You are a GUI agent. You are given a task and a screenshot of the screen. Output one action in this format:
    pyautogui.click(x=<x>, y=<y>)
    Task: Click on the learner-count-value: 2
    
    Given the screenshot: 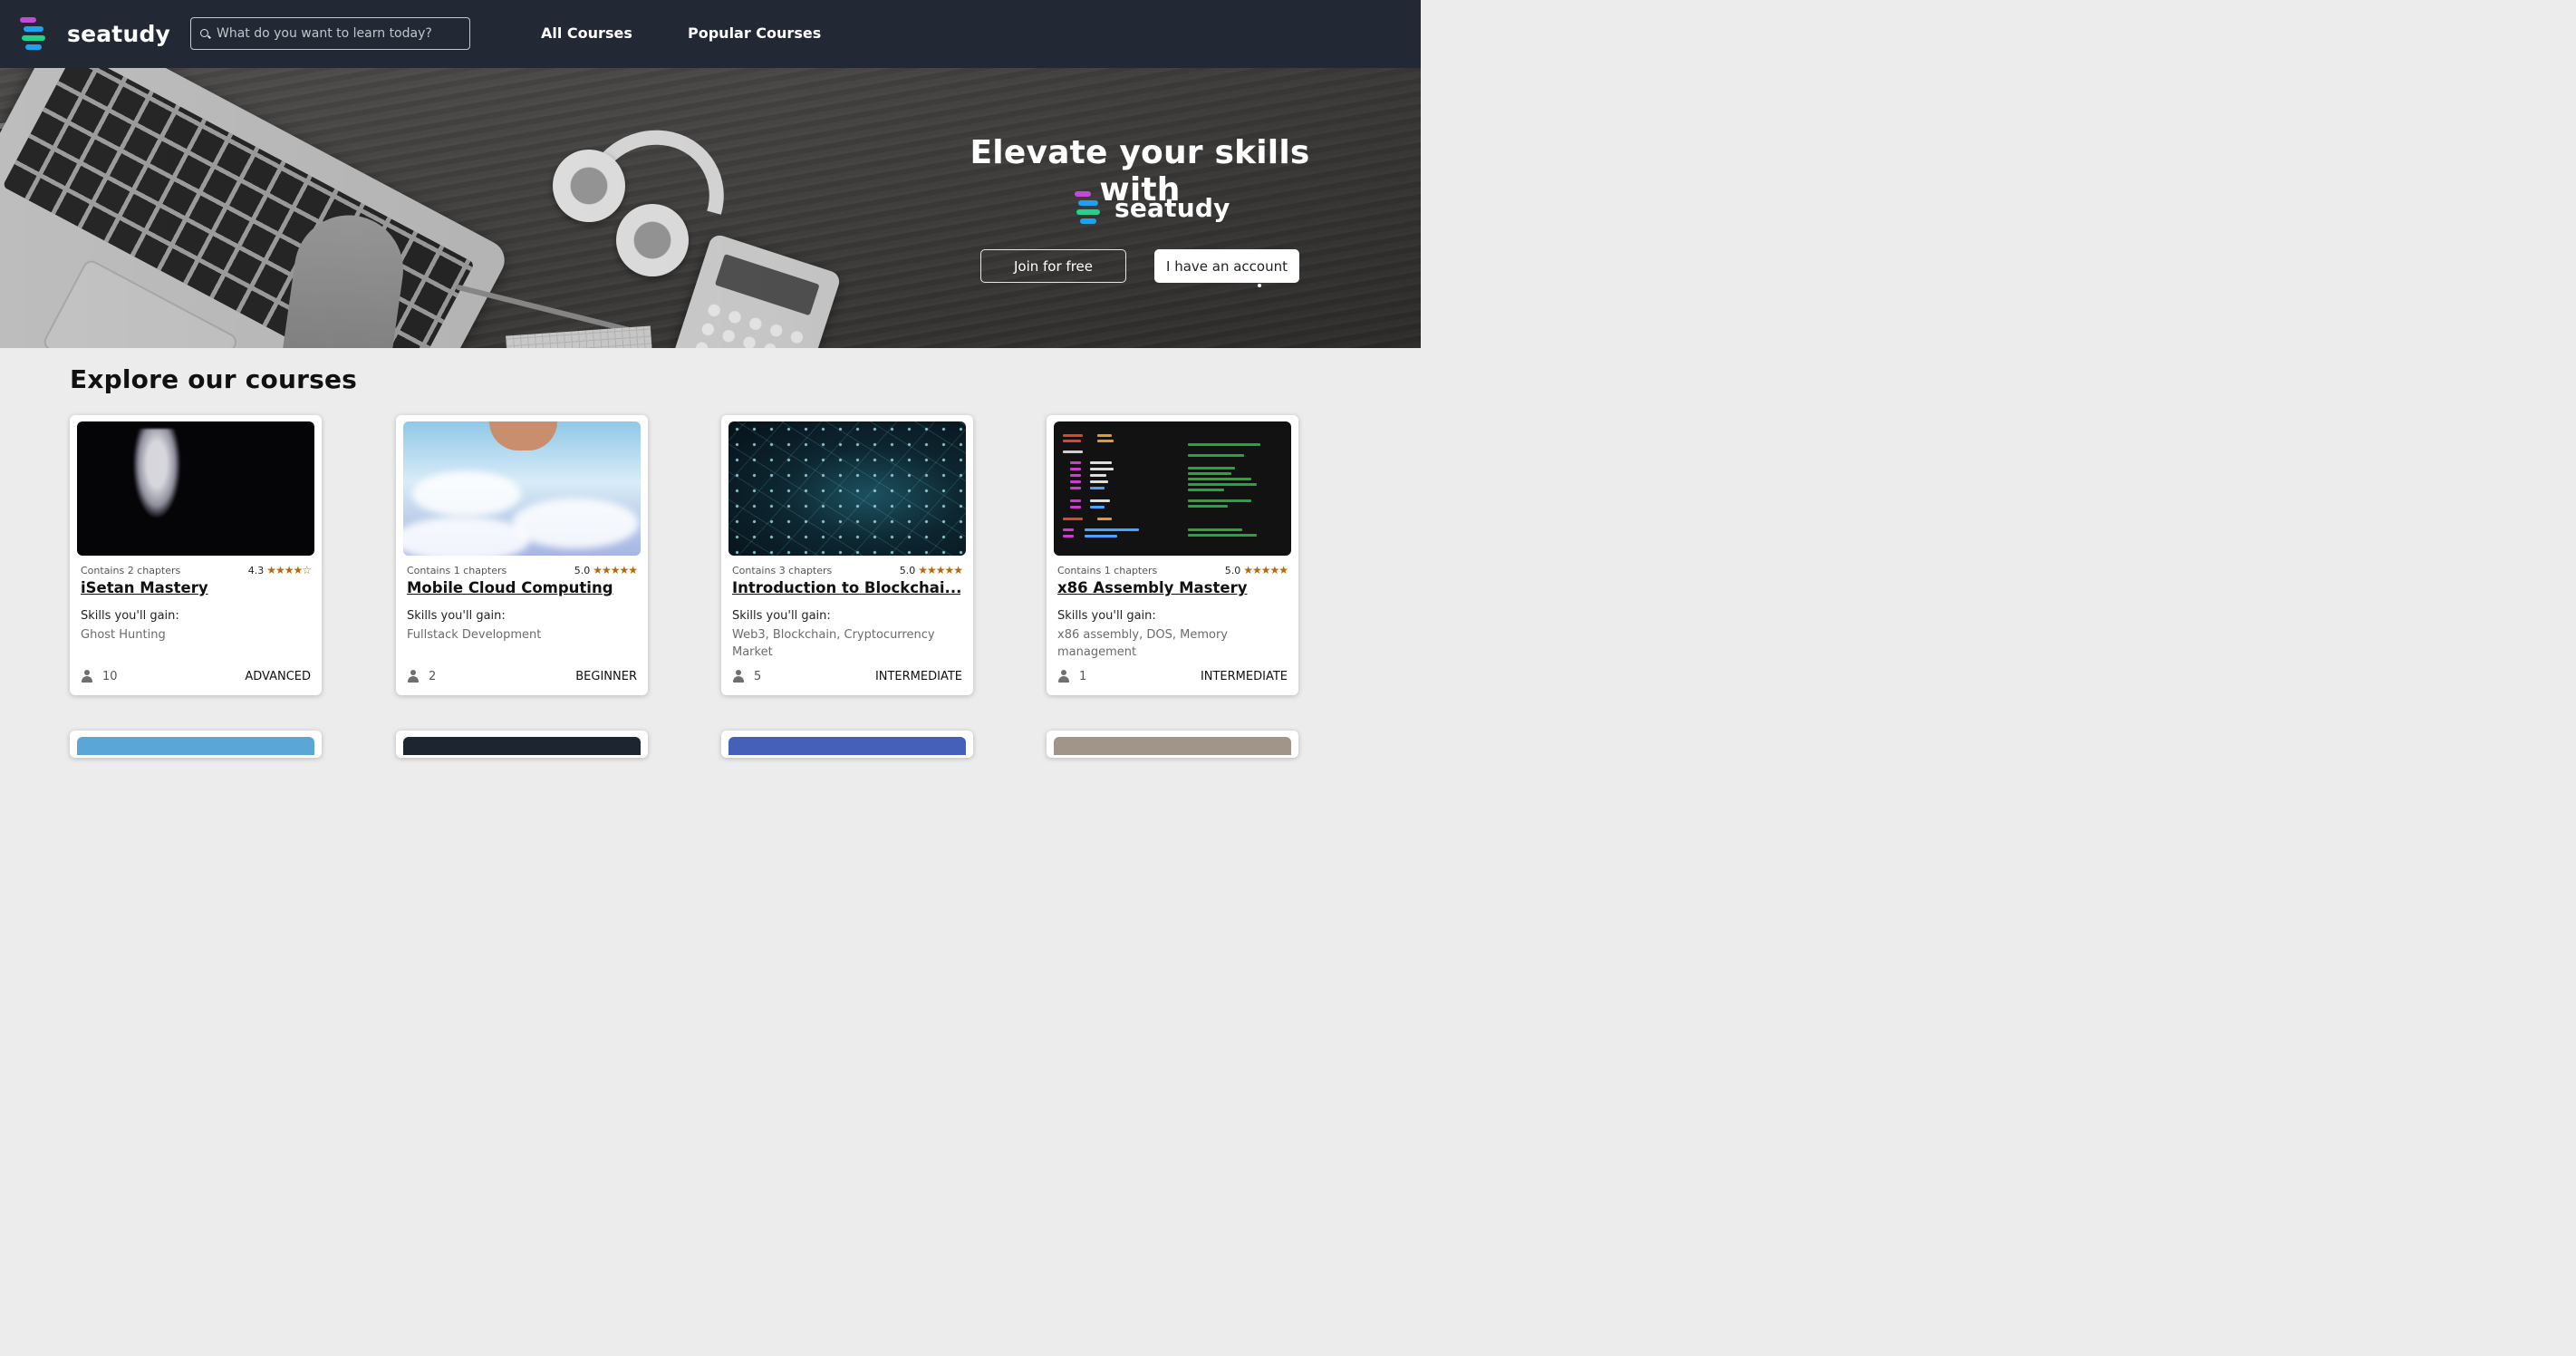 What is the action you would take?
    pyautogui.click(x=433, y=676)
    